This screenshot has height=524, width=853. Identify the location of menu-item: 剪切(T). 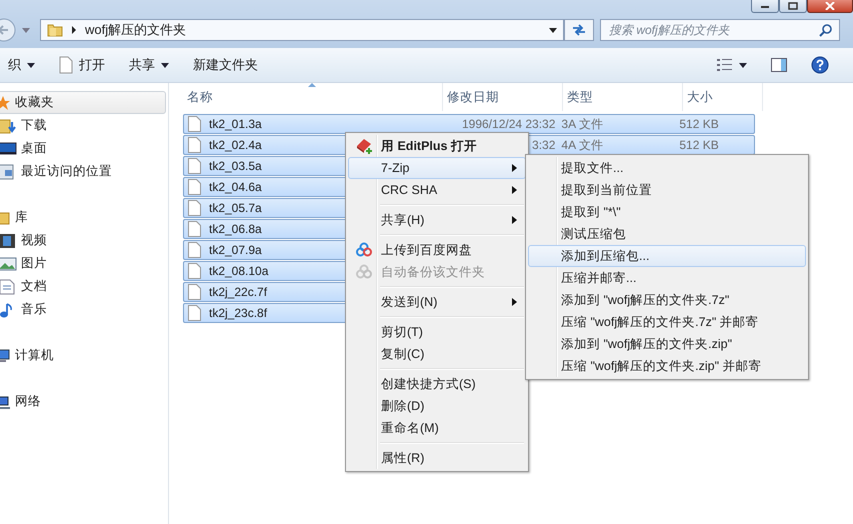
(437, 332).